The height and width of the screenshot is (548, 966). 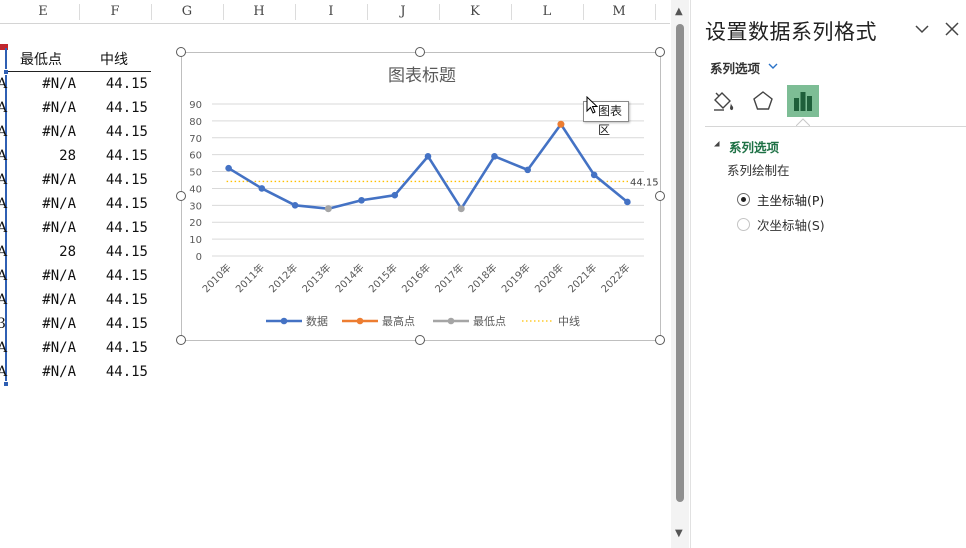 What do you see at coordinates (259, 12) in the screenshot?
I see `column-letter-H: H` at bounding box center [259, 12].